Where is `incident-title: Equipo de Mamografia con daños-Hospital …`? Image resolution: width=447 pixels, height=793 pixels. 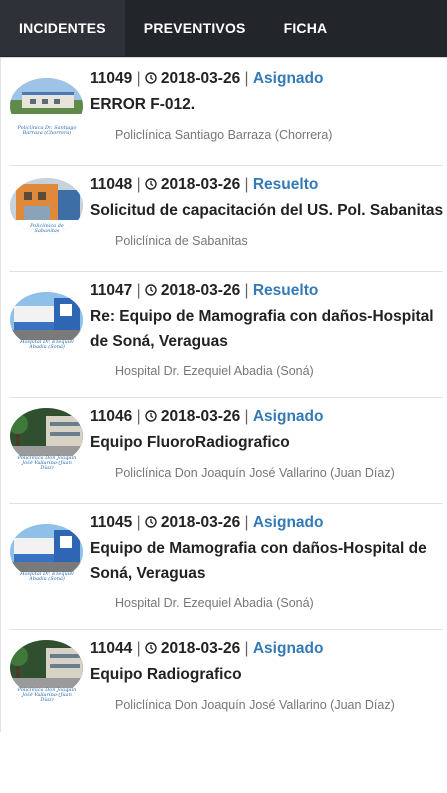
incident-title: Equipo de Mamografia con daños-Hospital … is located at coordinates (258, 561).